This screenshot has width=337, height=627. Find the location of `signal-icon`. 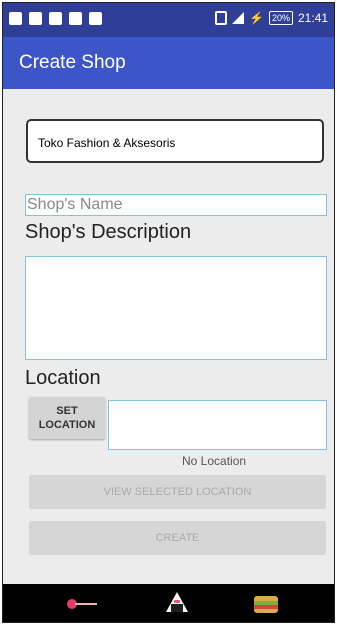

signal-icon is located at coordinates (238, 18).